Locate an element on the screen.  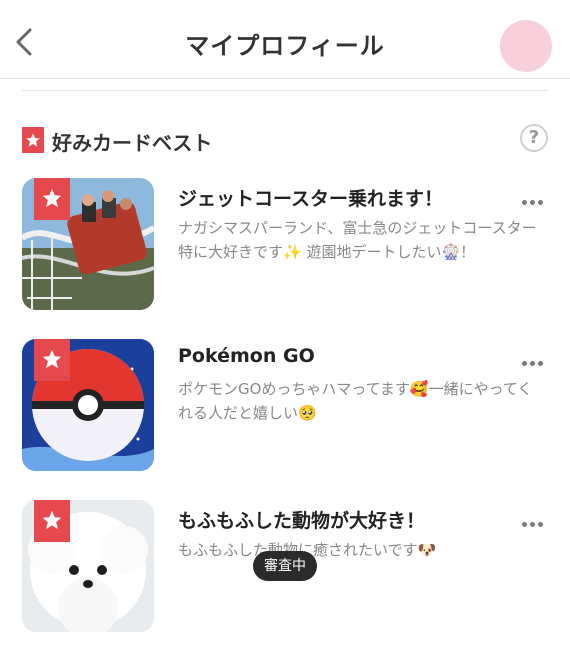
section-header: 好みカードベスト ? is located at coordinates (285, 140).